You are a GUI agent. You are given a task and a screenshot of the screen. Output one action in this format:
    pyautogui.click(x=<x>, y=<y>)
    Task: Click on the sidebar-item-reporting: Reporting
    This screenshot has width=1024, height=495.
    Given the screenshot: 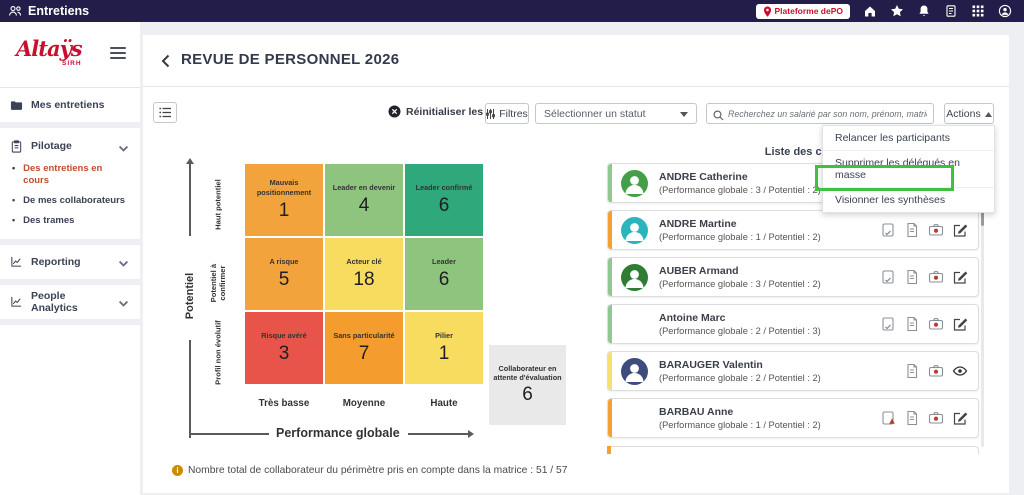 What is the action you would take?
    pyautogui.click(x=70, y=262)
    